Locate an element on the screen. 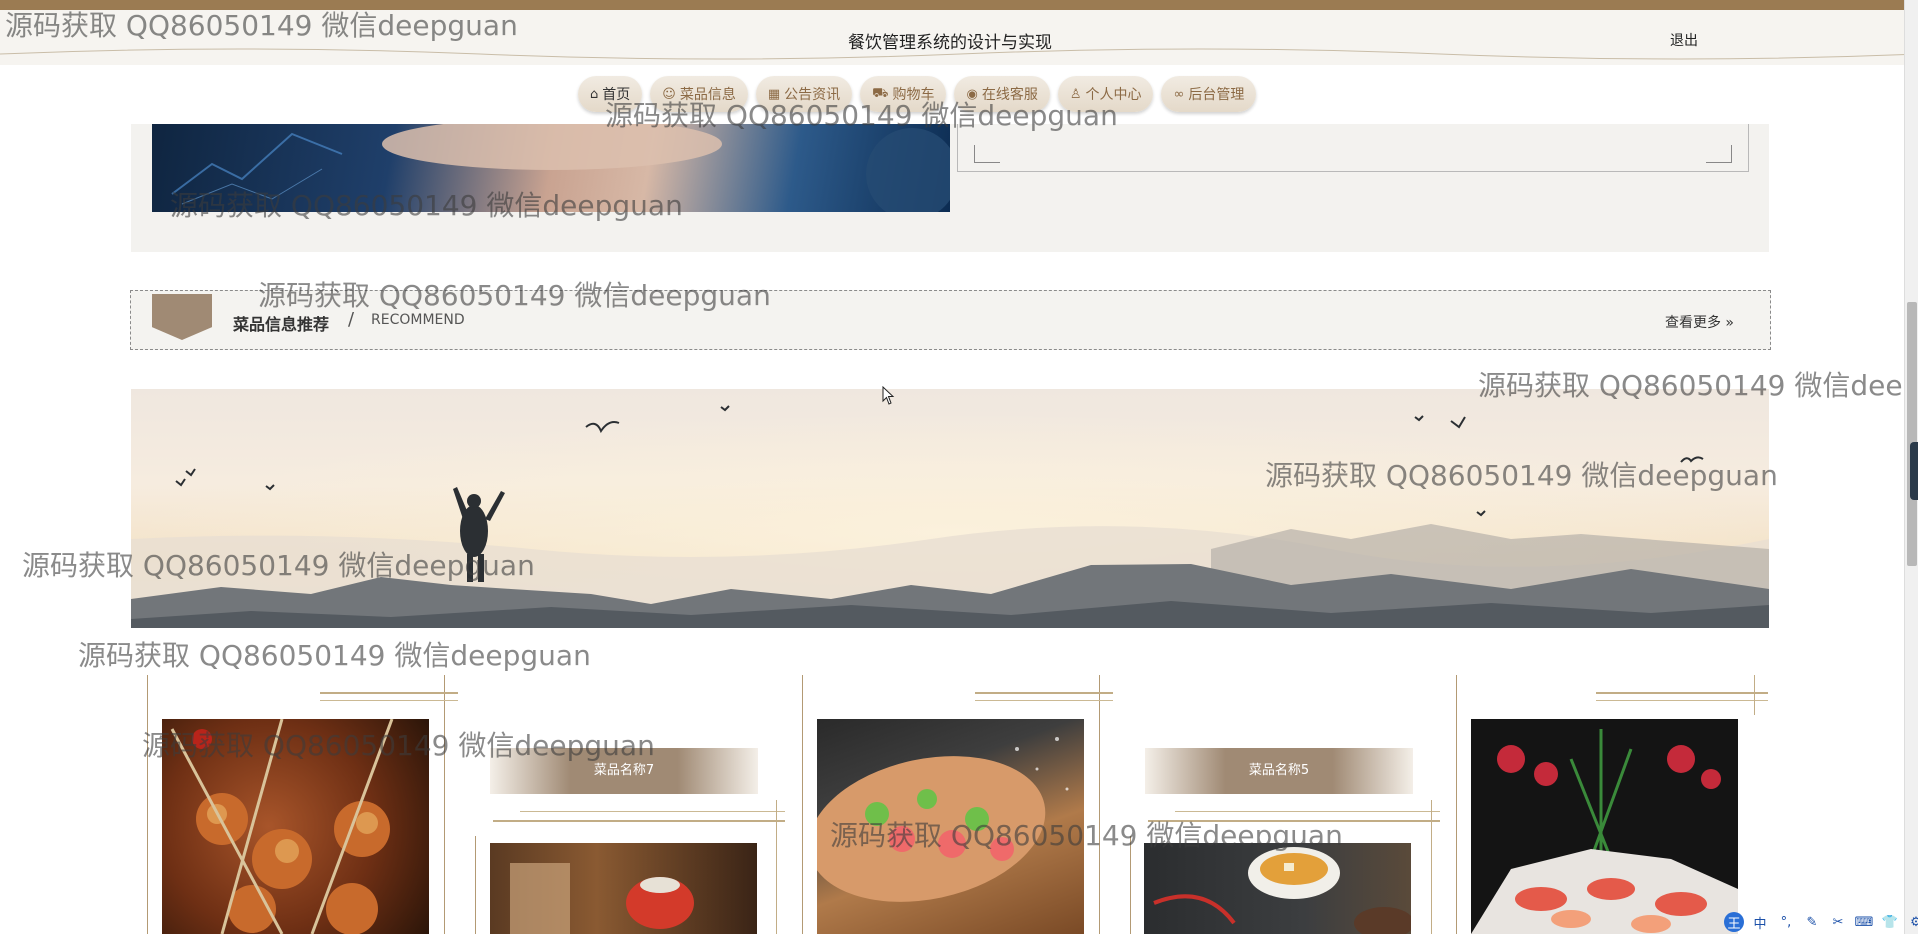 This screenshot has width=1918, height=934. keyboard-icon: ⌨ is located at coordinates (1864, 922).